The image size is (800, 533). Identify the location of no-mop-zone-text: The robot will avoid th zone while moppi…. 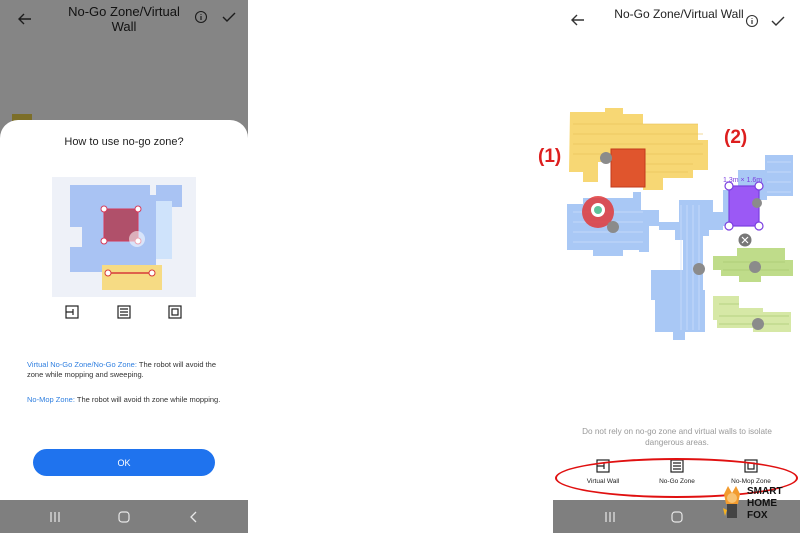
(147, 399).